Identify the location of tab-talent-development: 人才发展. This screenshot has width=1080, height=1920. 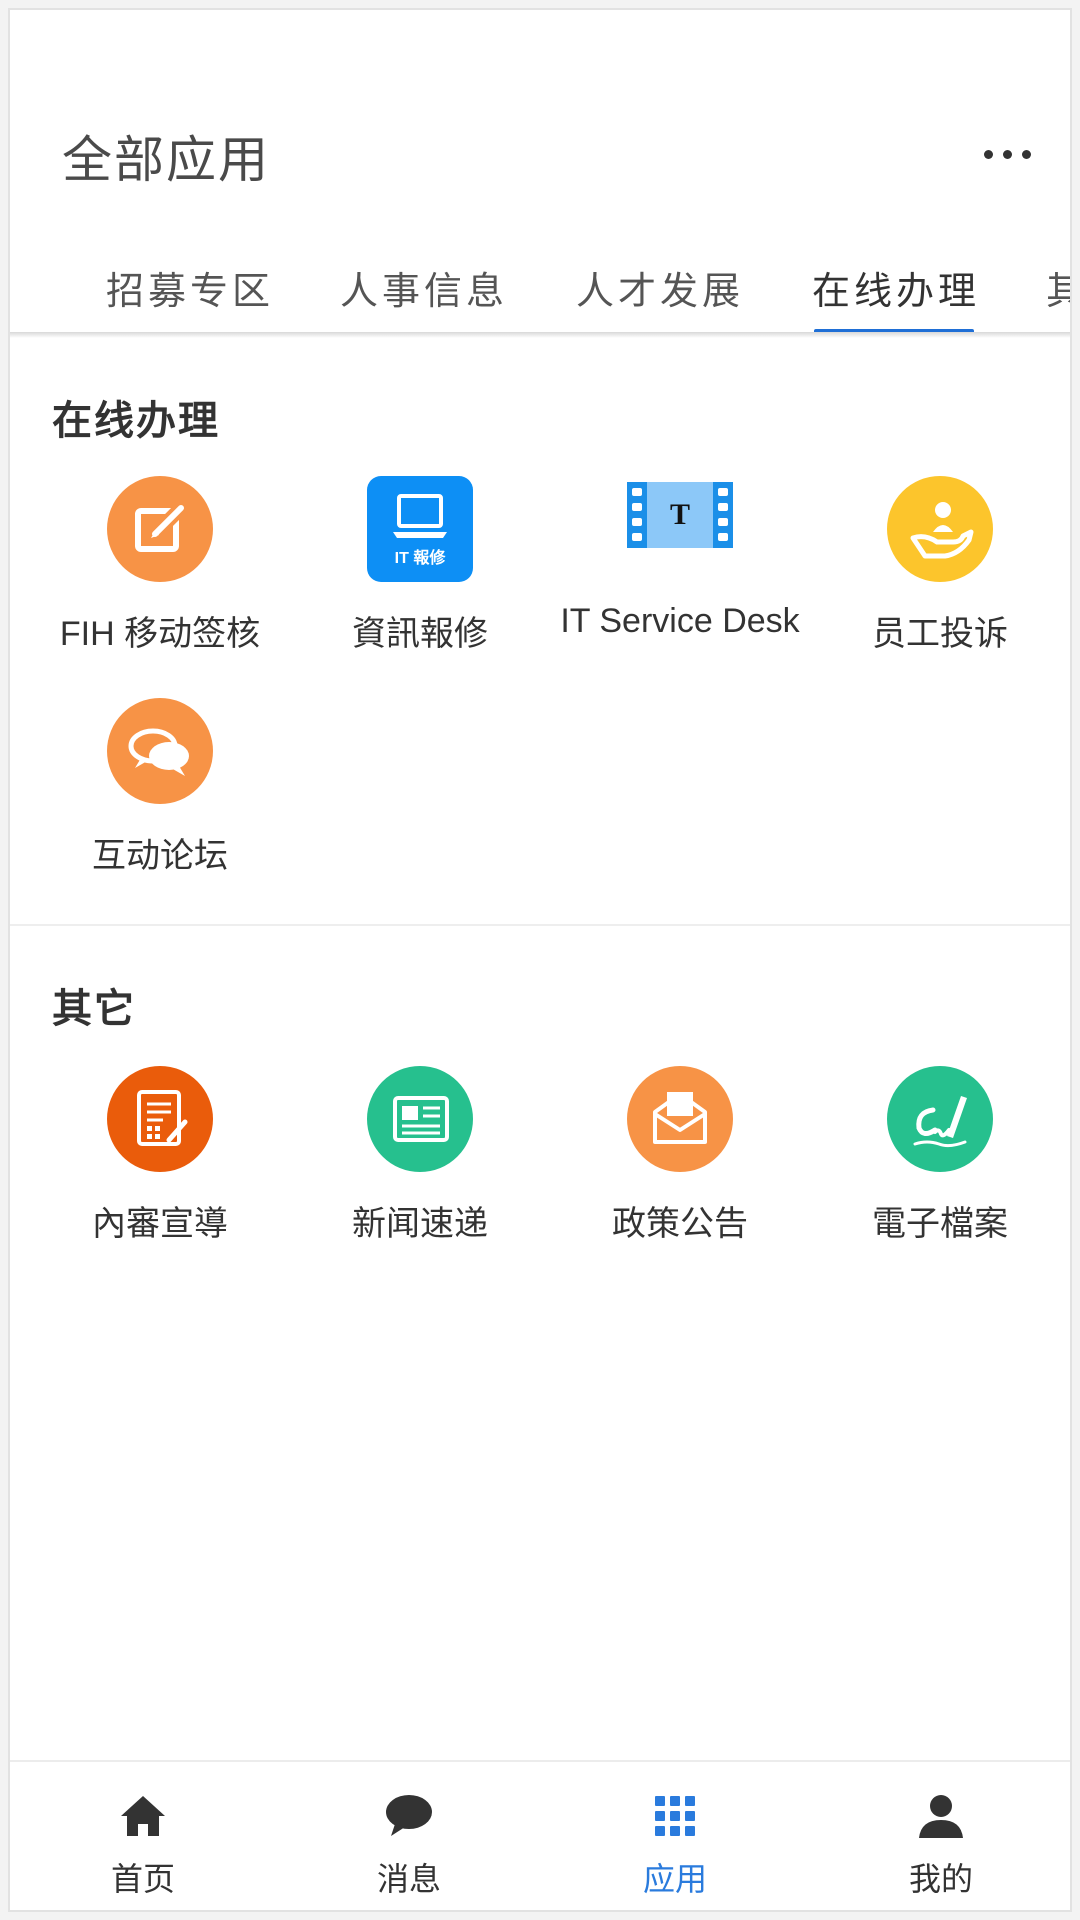
(660, 296).